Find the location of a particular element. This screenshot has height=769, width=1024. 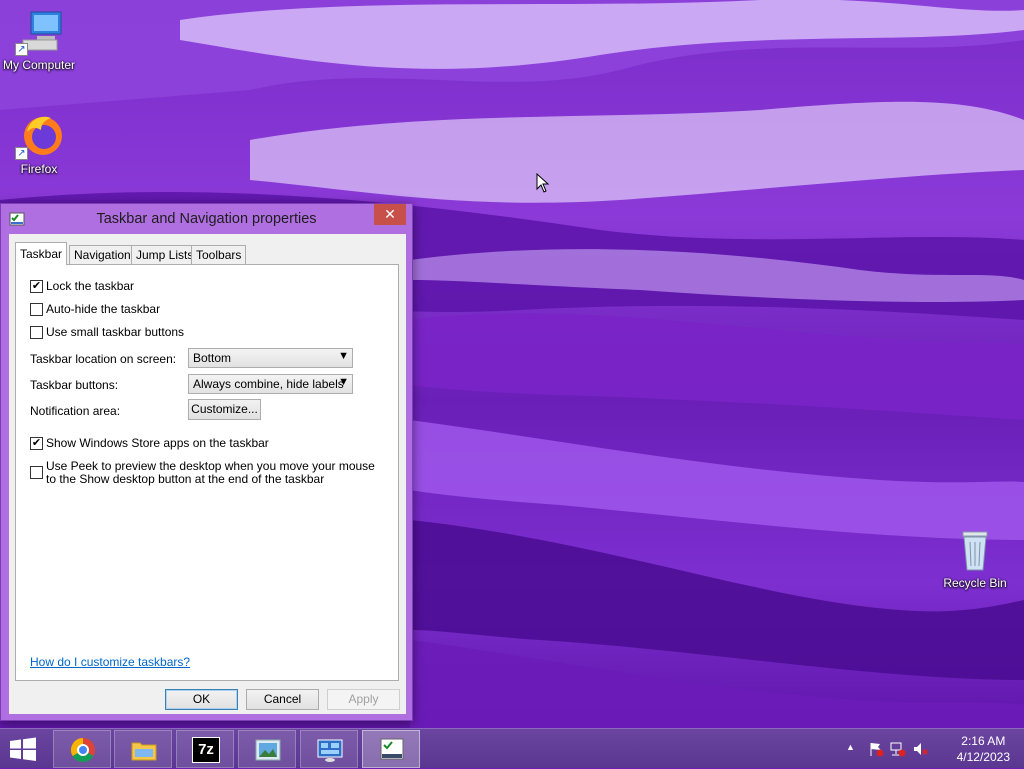

small-buttons-label: Use small taskbar buttons is located at coordinates (115, 332).